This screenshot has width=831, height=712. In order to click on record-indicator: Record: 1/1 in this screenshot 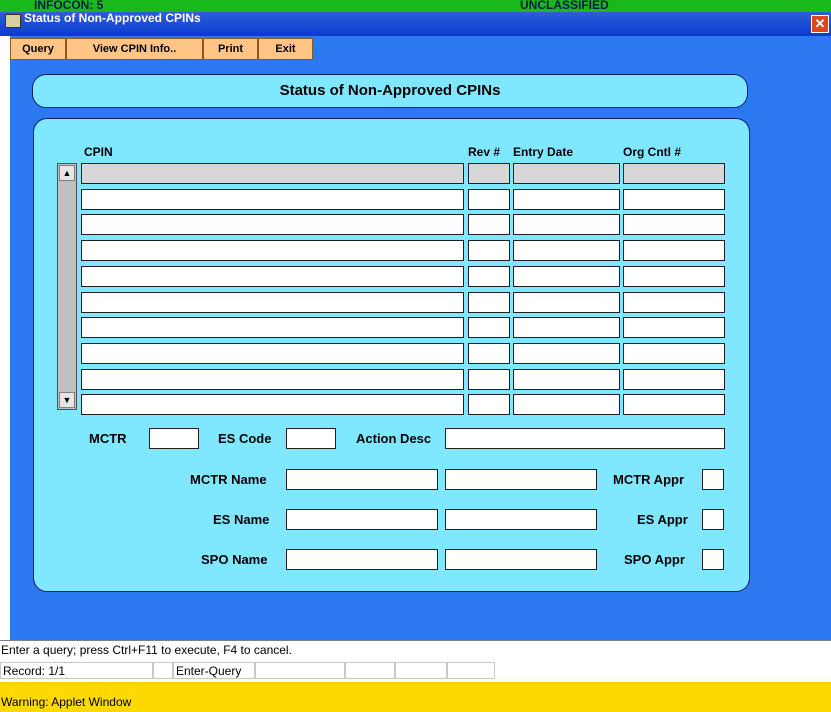, I will do `click(76, 670)`.